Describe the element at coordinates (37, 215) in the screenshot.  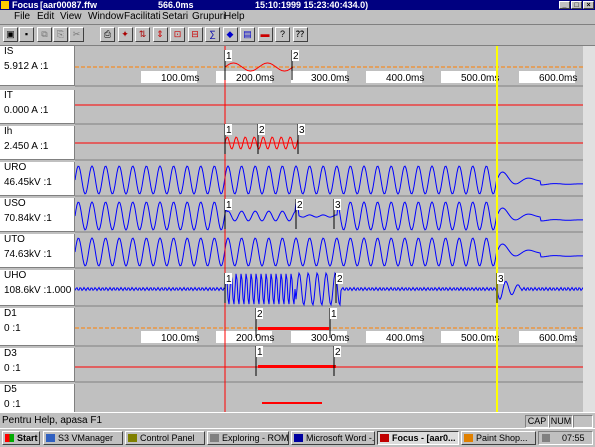
I see `channel-label-uso: USO 70.84kV :1` at that location.